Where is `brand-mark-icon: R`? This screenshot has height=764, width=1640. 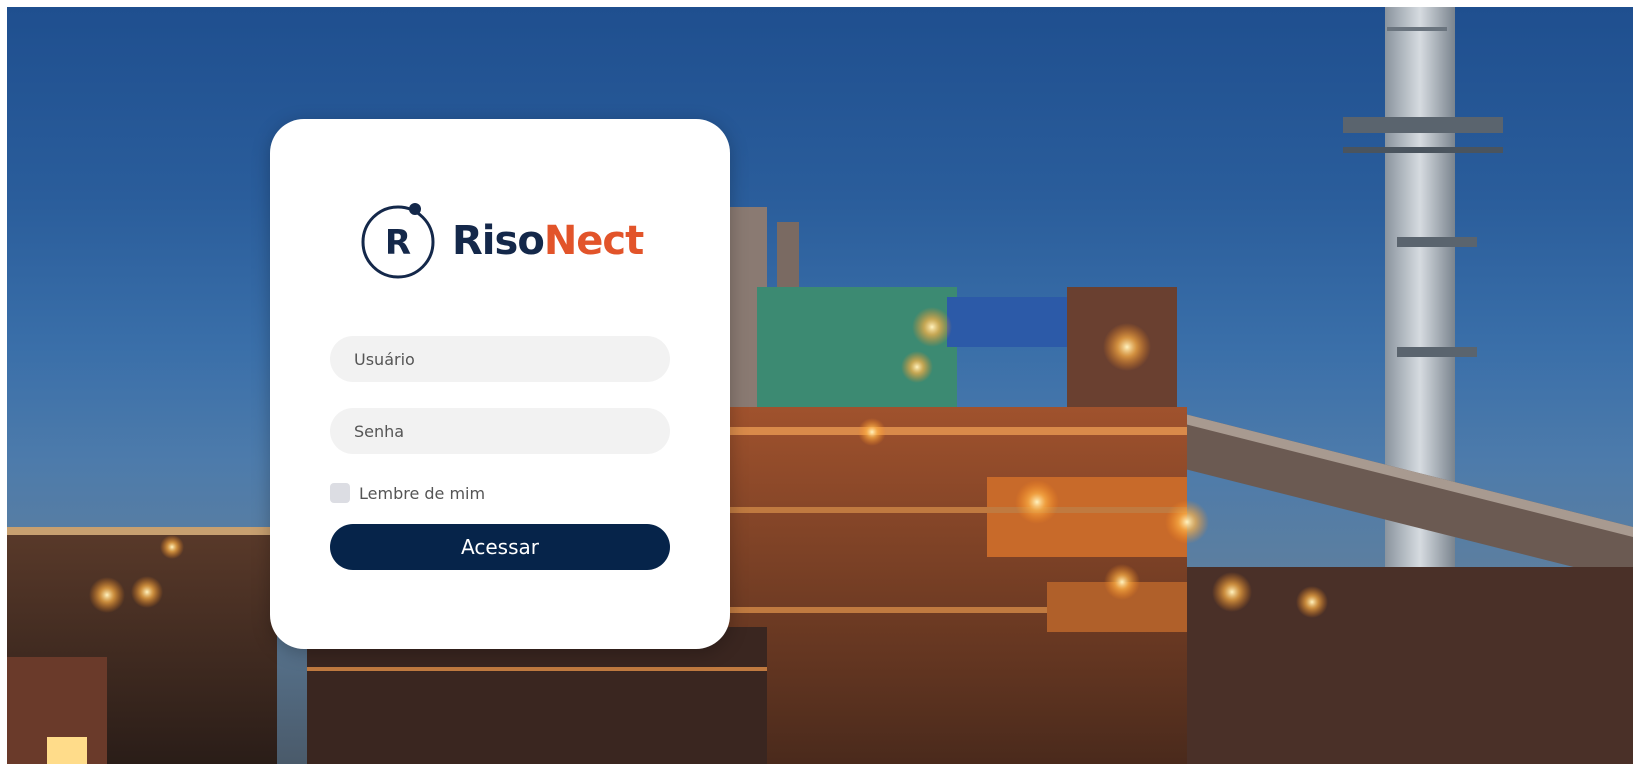
brand-mark-icon: R is located at coordinates (398, 241).